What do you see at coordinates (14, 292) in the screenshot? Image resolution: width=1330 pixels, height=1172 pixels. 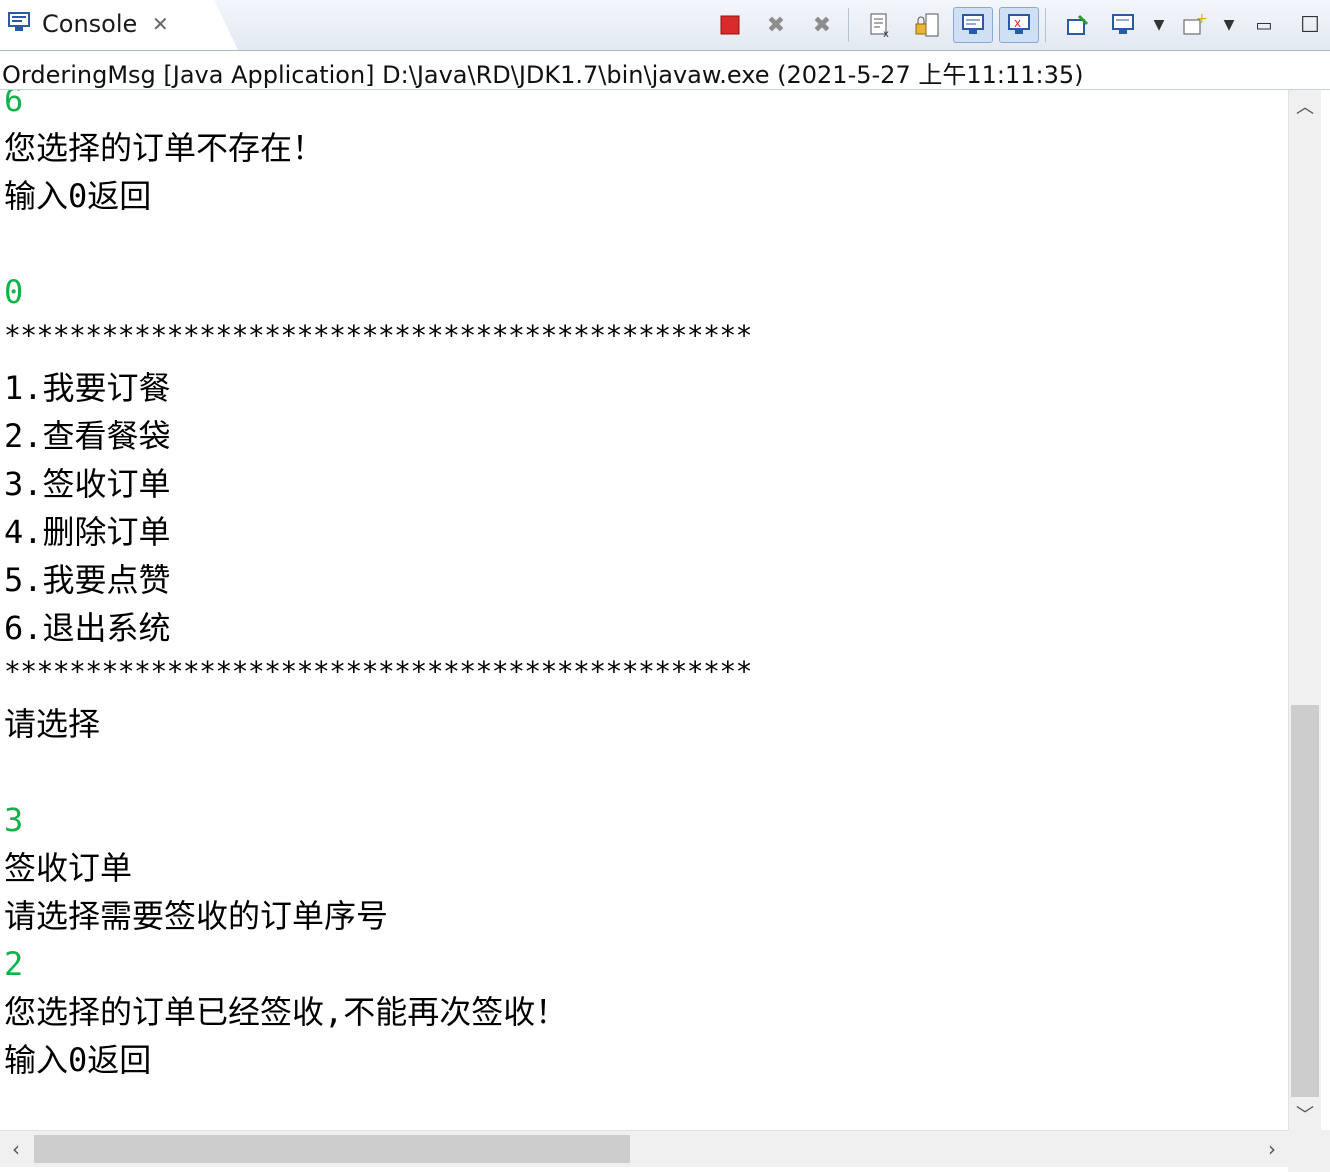 I see `console-line: 0` at bounding box center [14, 292].